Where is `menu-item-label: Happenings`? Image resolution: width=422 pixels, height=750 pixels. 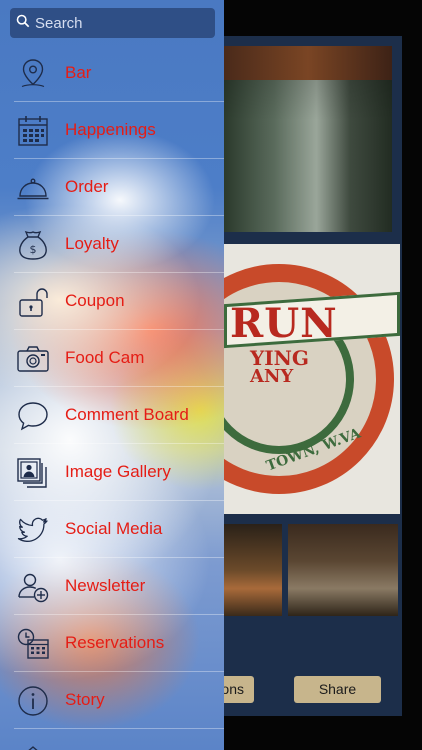
menu-item-label: Happenings is located at coordinates (110, 129).